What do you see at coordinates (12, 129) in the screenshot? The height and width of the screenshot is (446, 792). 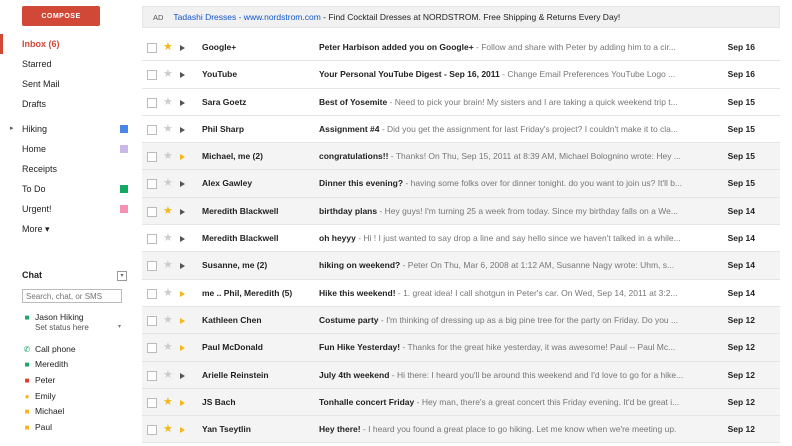 I see `expand-arrow-icon: ▸` at bounding box center [12, 129].